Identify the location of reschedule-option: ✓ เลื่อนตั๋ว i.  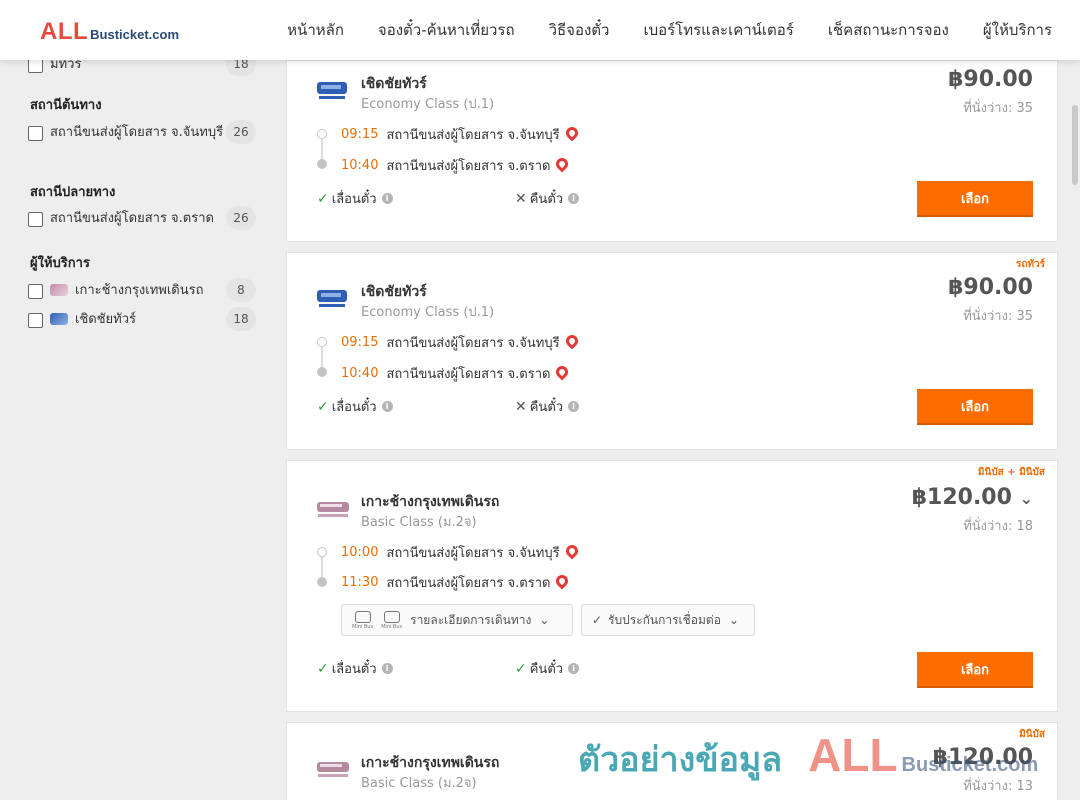
(355, 198).